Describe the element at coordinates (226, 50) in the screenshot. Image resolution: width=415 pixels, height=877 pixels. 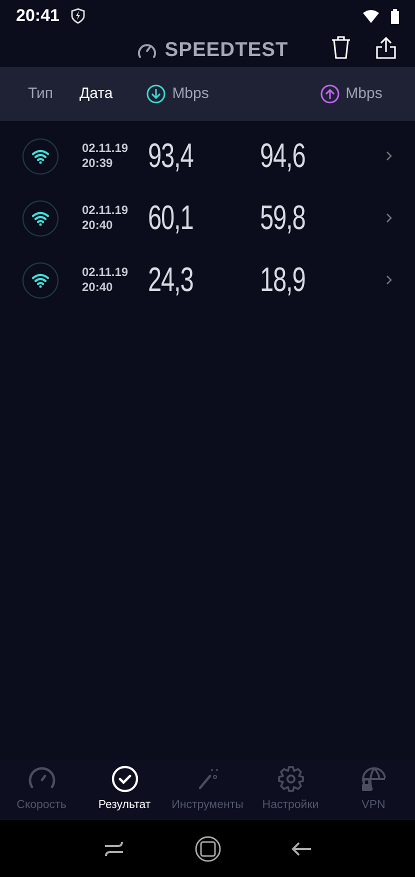
I see `app-title: SPEEDTEST` at that location.